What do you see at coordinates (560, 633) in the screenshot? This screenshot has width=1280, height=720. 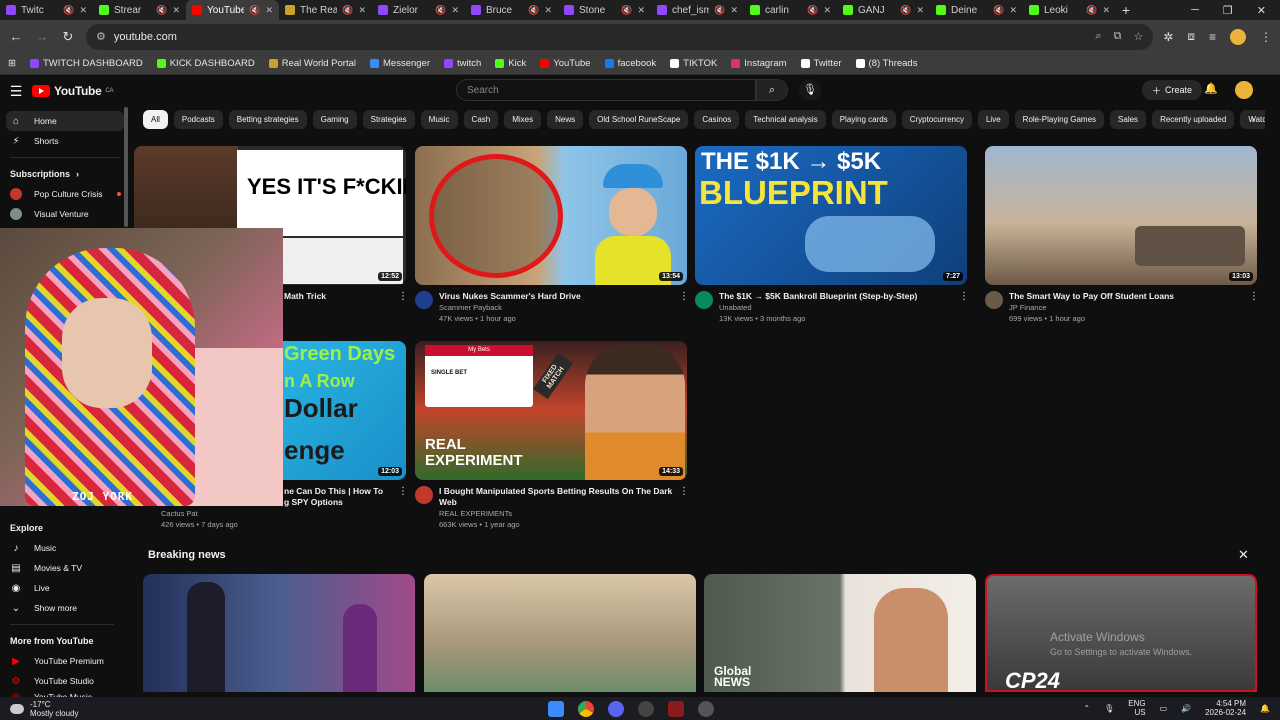 I see `news-thumbnail` at bounding box center [560, 633].